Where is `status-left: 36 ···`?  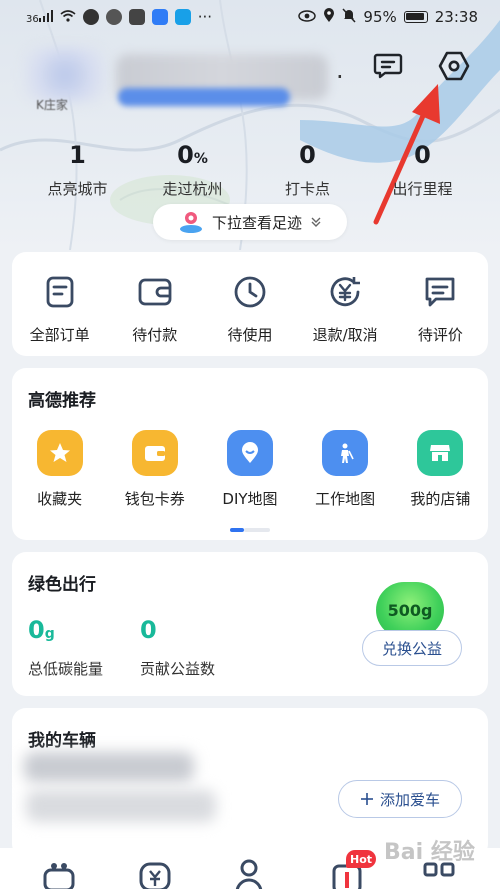 status-left: 36 ··· is located at coordinates (119, 17).